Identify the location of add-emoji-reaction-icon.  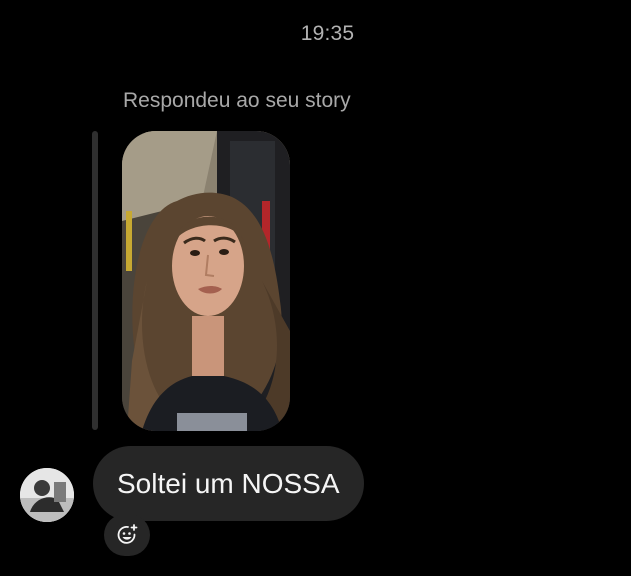
(127, 534).